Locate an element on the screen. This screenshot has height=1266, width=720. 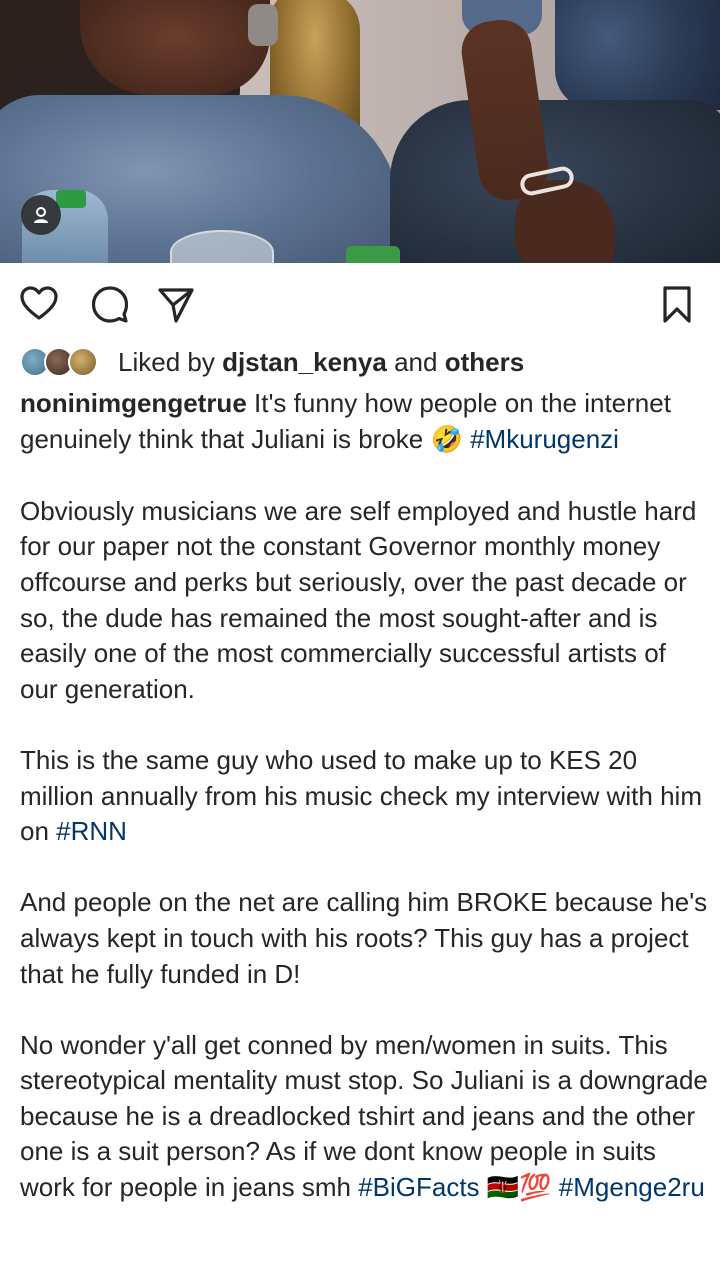
like-button is located at coordinates (39, 304).